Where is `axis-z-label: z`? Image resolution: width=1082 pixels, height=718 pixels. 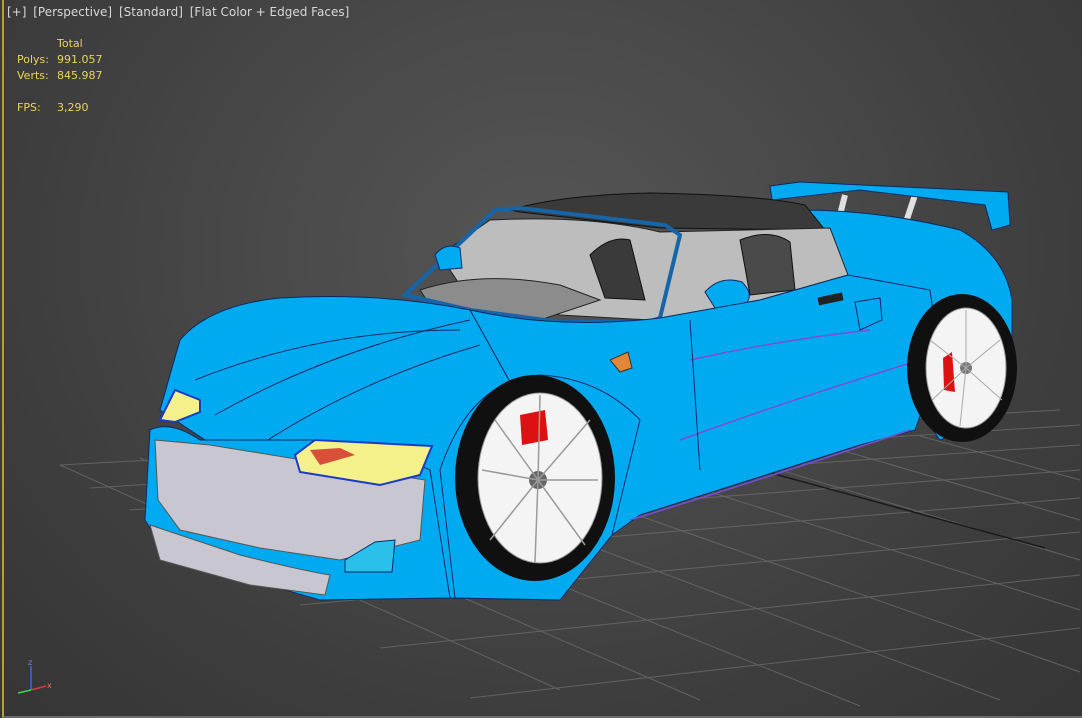 axis-z-label: z is located at coordinates (30, 662).